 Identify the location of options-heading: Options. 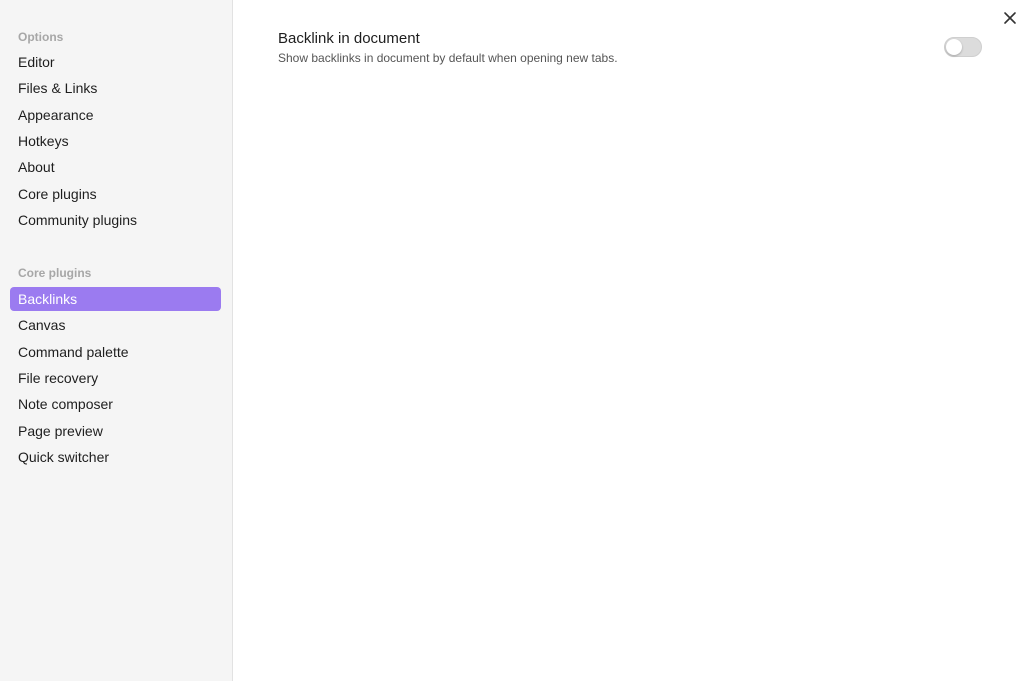
(41, 37).